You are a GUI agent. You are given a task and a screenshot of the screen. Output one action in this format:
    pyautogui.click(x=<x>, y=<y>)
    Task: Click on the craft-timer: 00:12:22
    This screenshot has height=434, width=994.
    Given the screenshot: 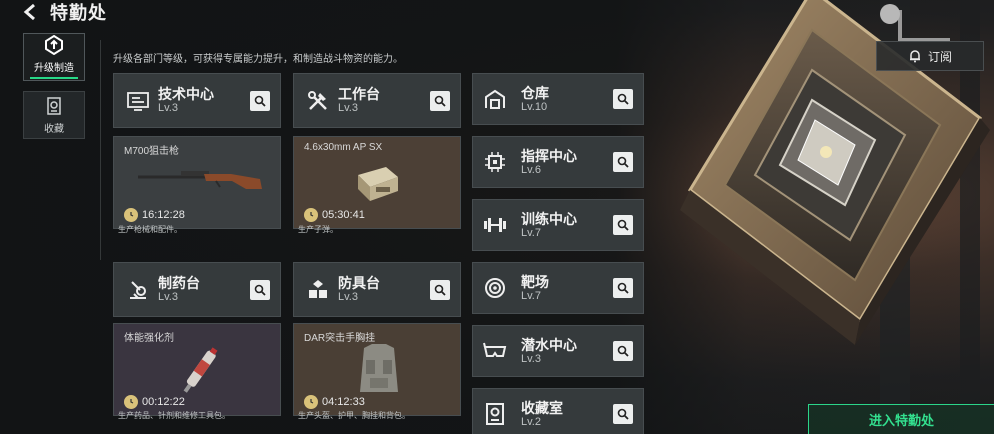 What is the action you would take?
    pyautogui.click(x=154, y=402)
    